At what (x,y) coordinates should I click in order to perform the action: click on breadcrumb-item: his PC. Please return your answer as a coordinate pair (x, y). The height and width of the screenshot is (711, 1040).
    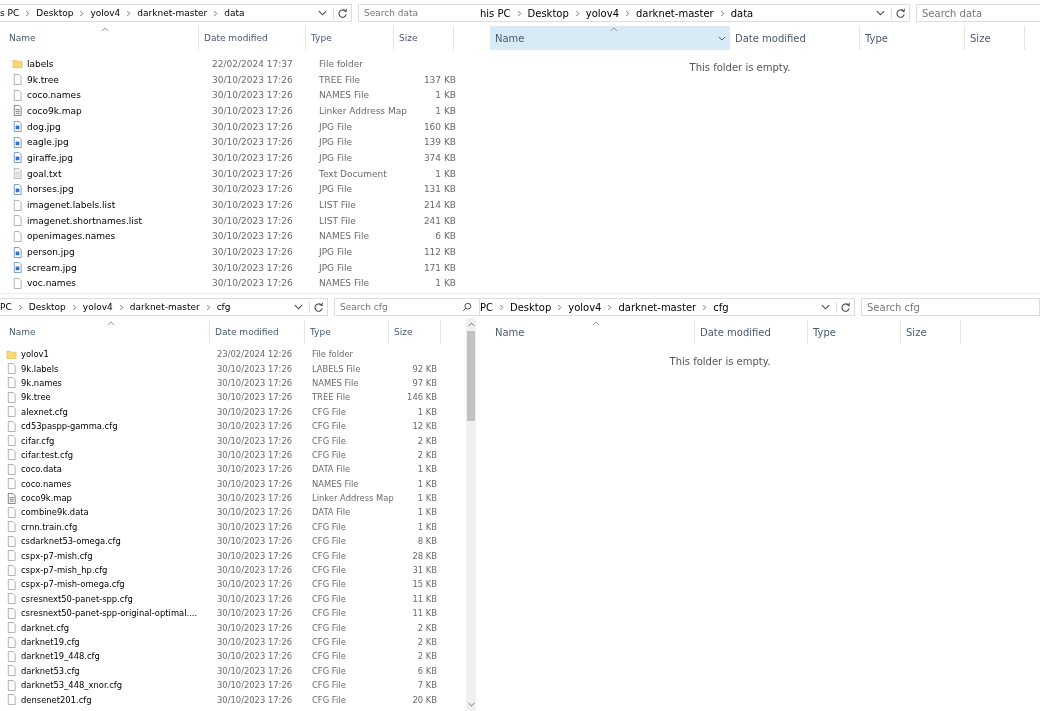
    Looking at the image, I should click on (495, 13).